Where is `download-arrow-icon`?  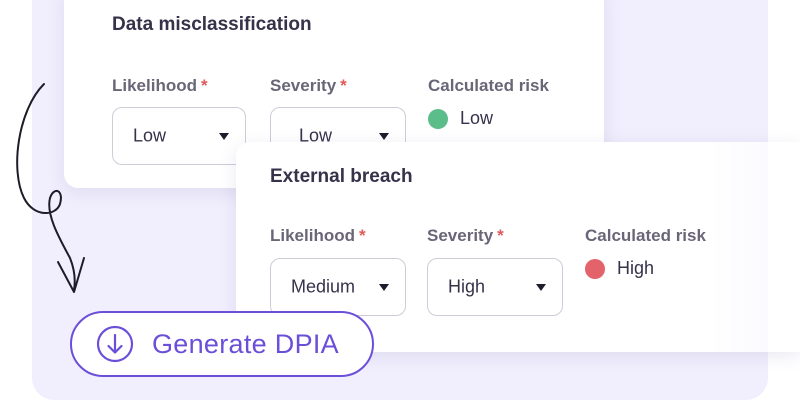 download-arrow-icon is located at coordinates (115, 344).